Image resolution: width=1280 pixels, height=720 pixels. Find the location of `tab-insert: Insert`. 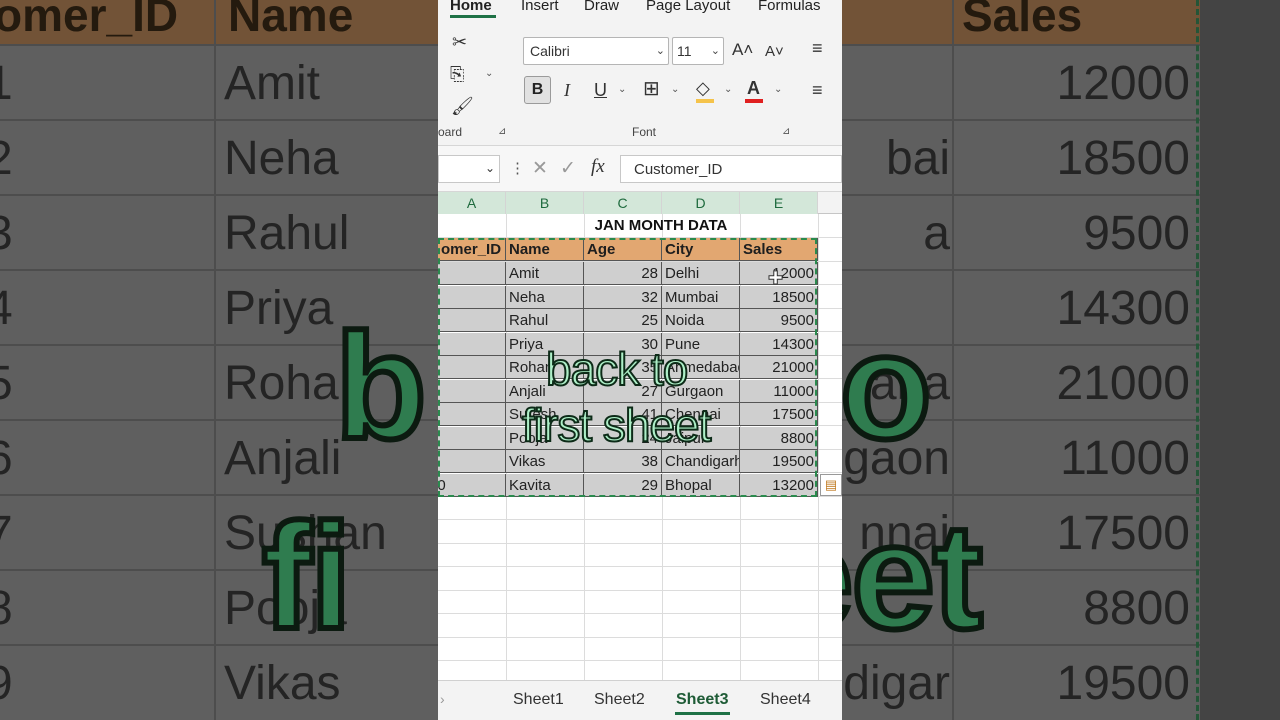

tab-insert: Insert is located at coordinates (540, 7).